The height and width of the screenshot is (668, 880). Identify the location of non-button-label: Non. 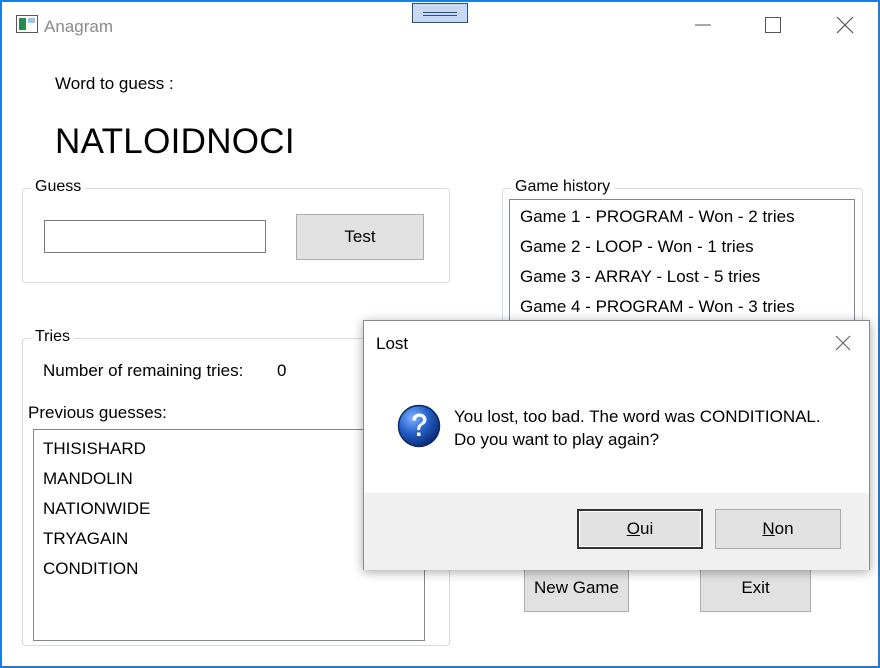
(778, 528).